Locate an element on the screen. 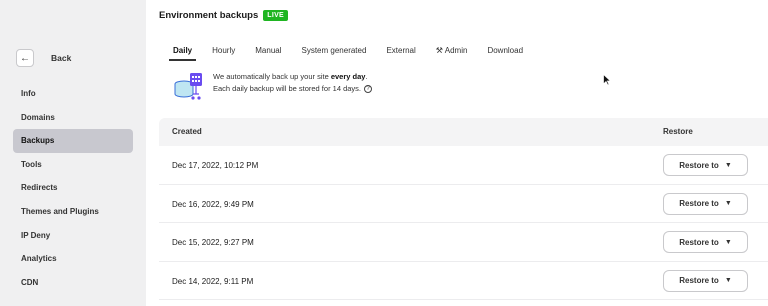 Image resolution: width=768 pixels, height=306 pixels. table-row: Dec 15, 2022, 9:27 PM Restore to ▼ is located at coordinates (463, 242).